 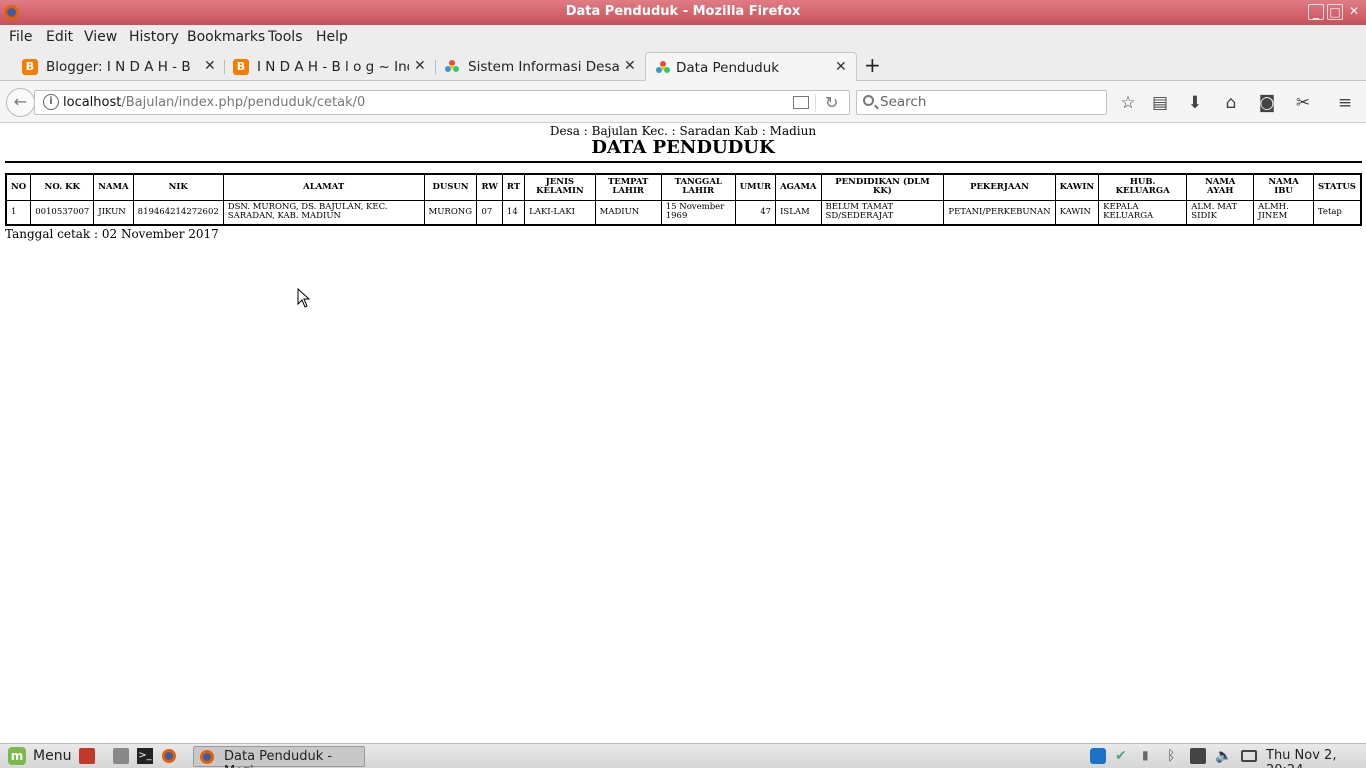 What do you see at coordinates (112, 234) in the screenshot?
I see `print-date: Tanggal cetak : 02 November 2017` at bounding box center [112, 234].